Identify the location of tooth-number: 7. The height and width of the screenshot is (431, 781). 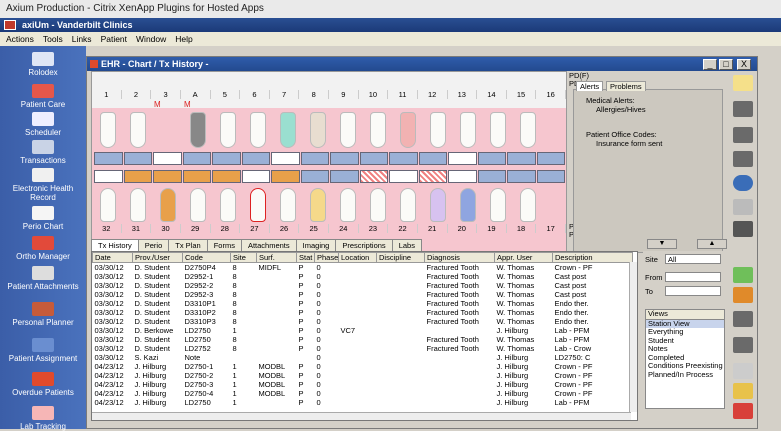
(285, 94).